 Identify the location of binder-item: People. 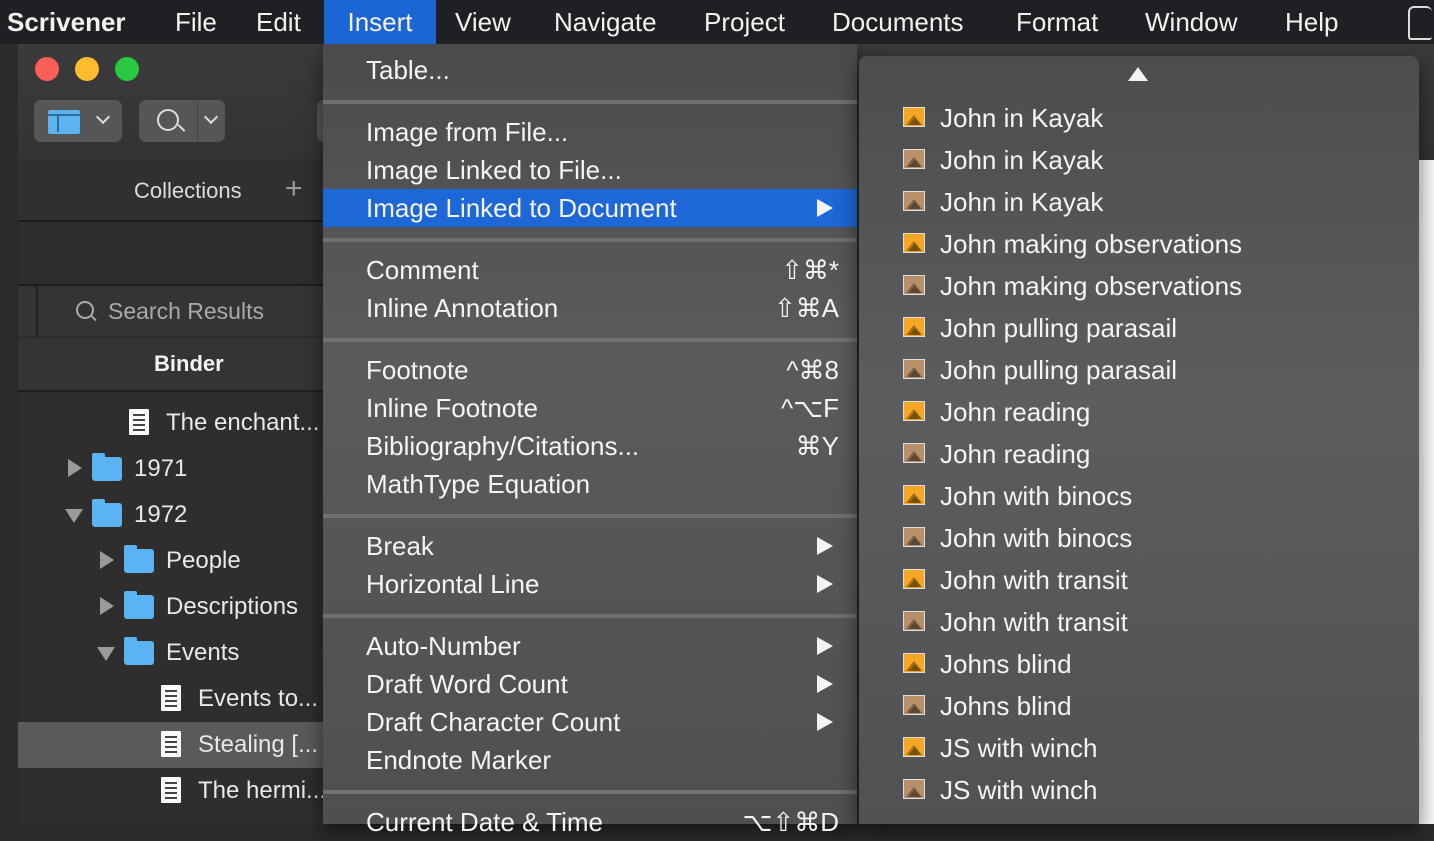
(171, 561).